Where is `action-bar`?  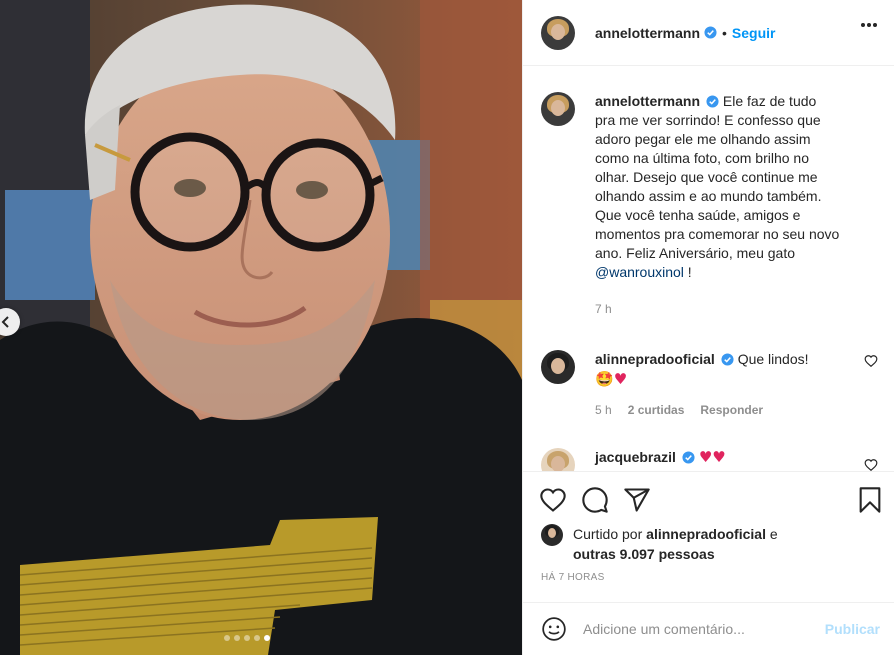
action-bar is located at coordinates (708, 500).